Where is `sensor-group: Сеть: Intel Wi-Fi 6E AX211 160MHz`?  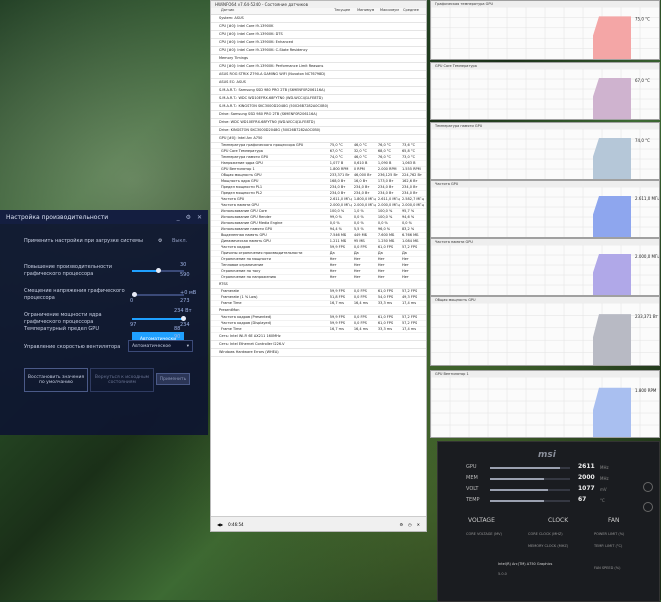
sensor-group: Сеть: Intel Wi-Fi 6E AX211 160MHz is located at coordinates (318, 337).